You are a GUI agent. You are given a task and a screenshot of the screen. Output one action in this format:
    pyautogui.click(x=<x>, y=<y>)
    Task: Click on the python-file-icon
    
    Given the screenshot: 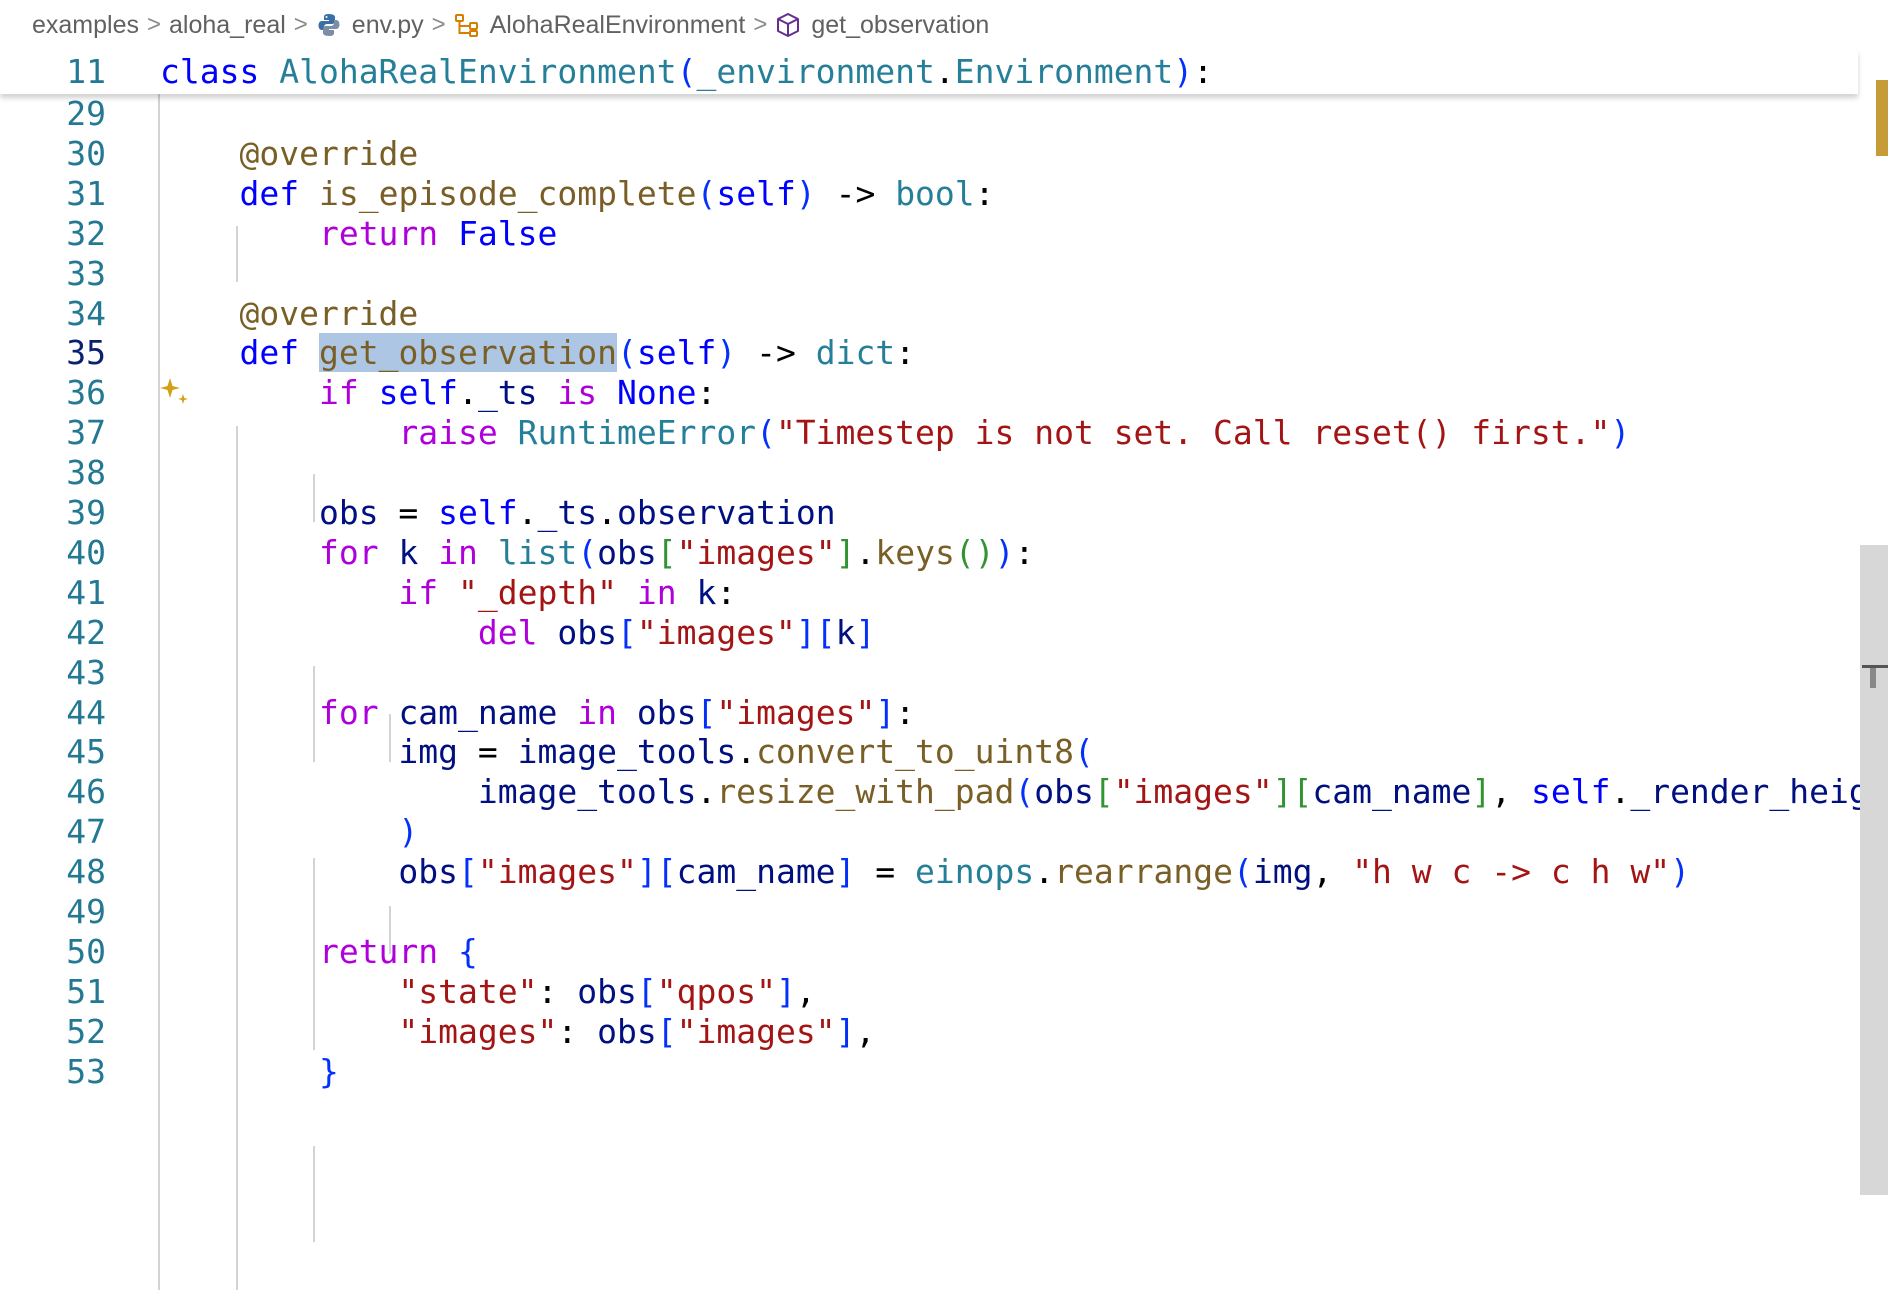 What is the action you would take?
    pyautogui.click(x=329, y=25)
    